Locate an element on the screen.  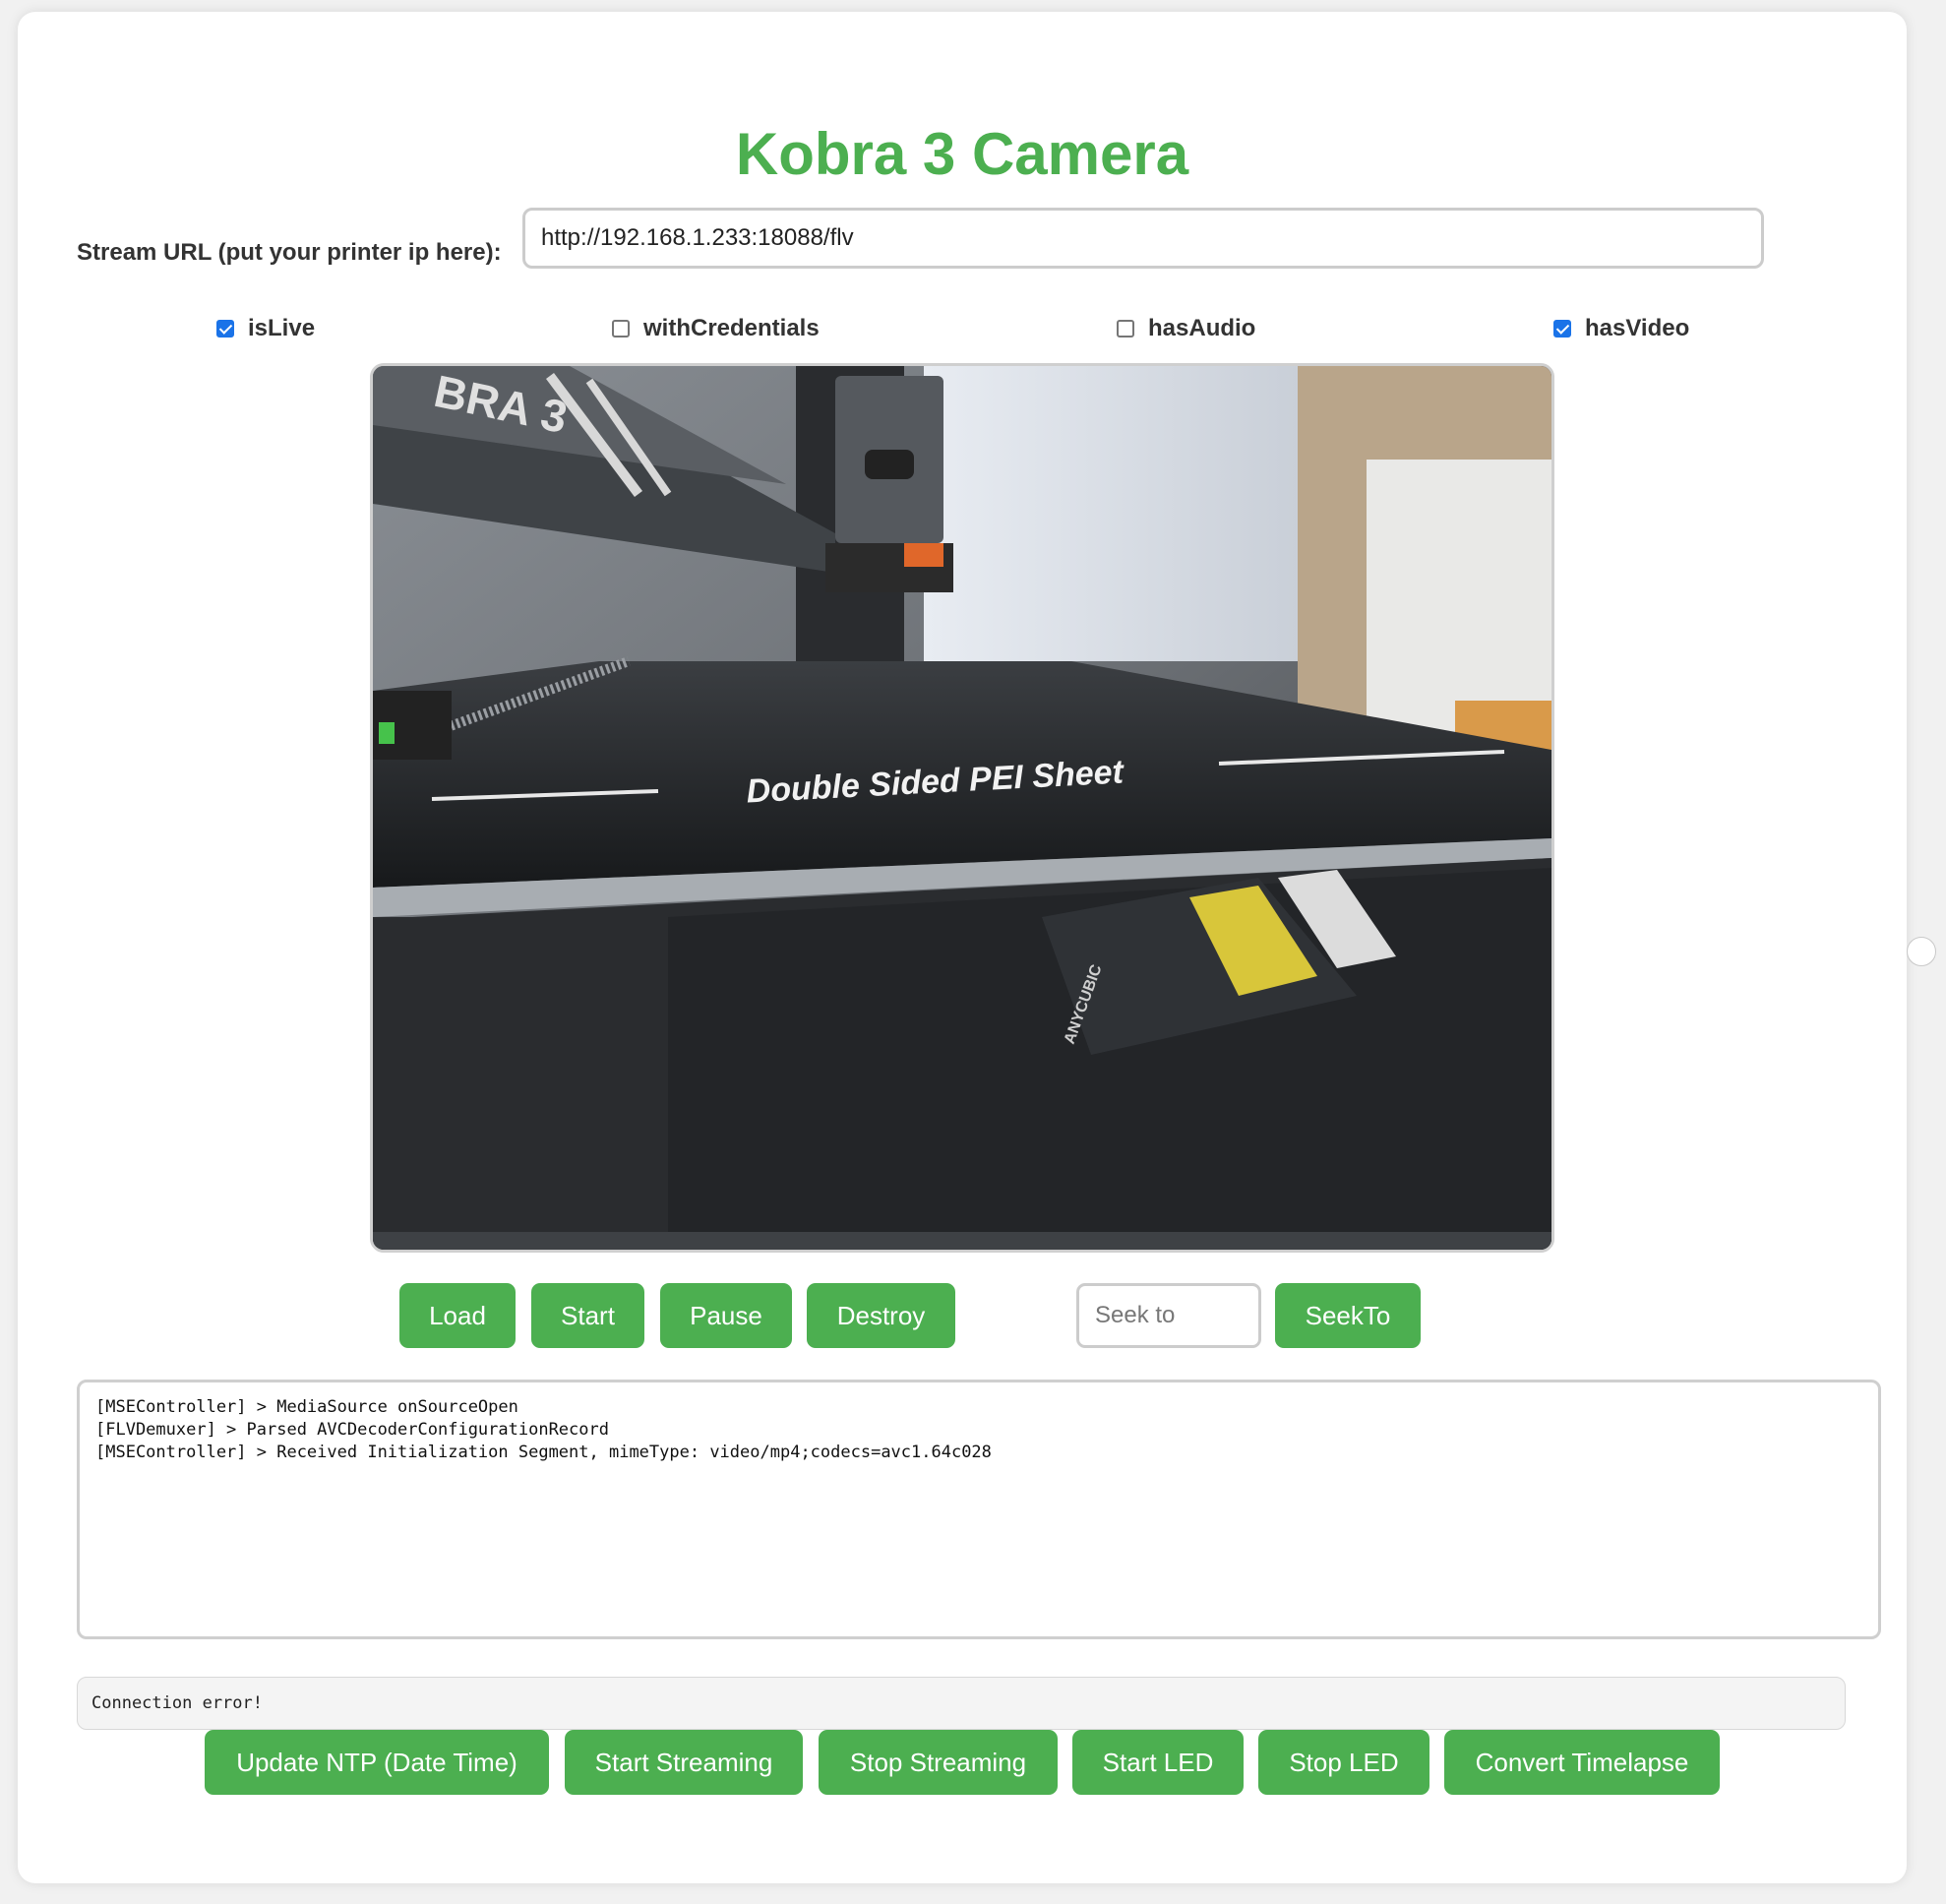
option-hasaudio: hasAudio is located at coordinates (1186, 328).